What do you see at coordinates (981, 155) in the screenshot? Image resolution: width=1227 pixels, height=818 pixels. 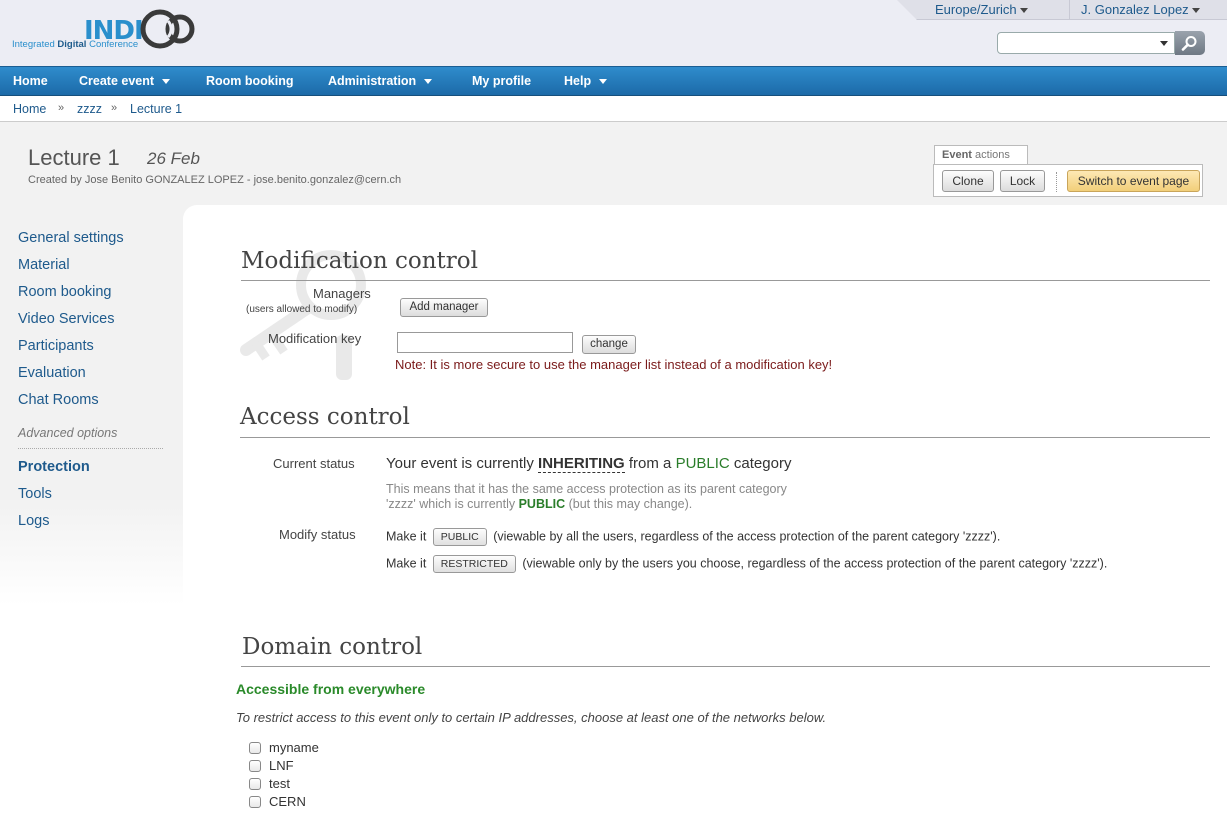 I see `event-actions-tab: Event actions` at bounding box center [981, 155].